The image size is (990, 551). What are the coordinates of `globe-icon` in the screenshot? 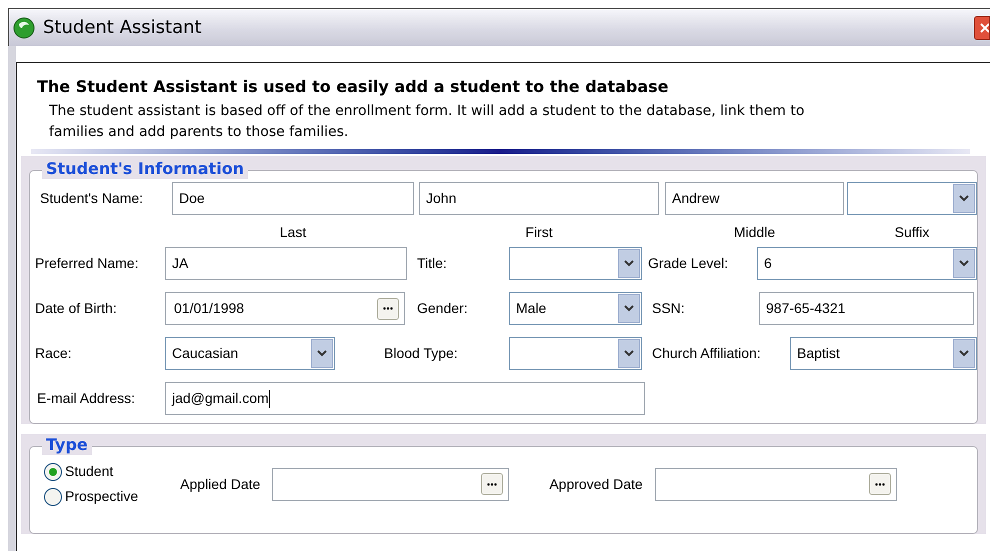 It's located at (24, 27).